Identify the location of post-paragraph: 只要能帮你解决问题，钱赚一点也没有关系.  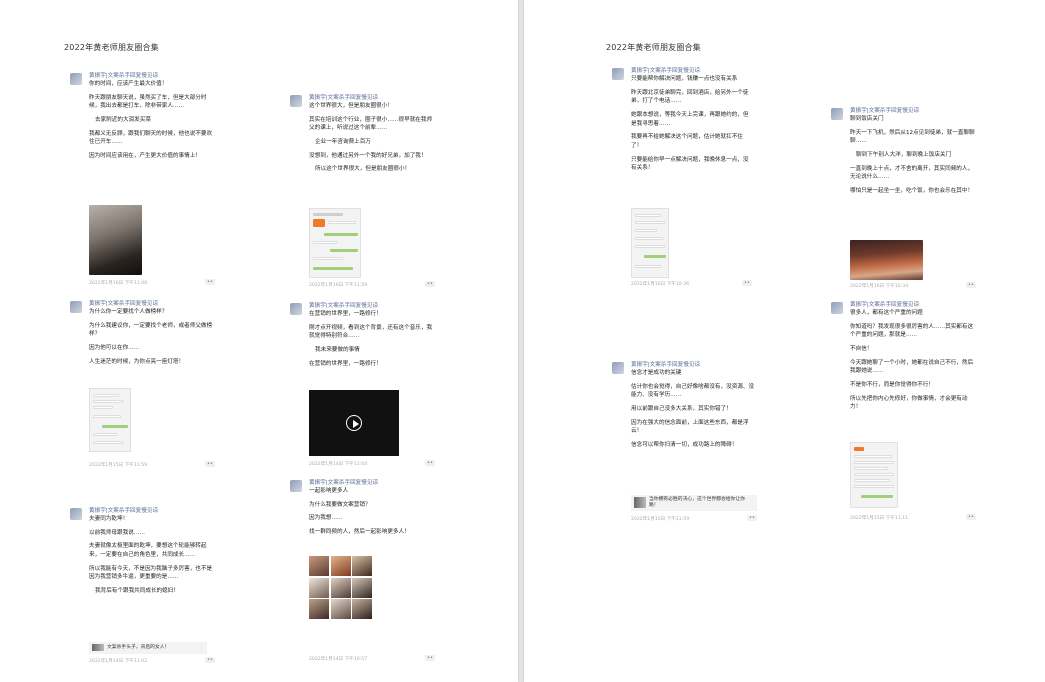
(684, 79).